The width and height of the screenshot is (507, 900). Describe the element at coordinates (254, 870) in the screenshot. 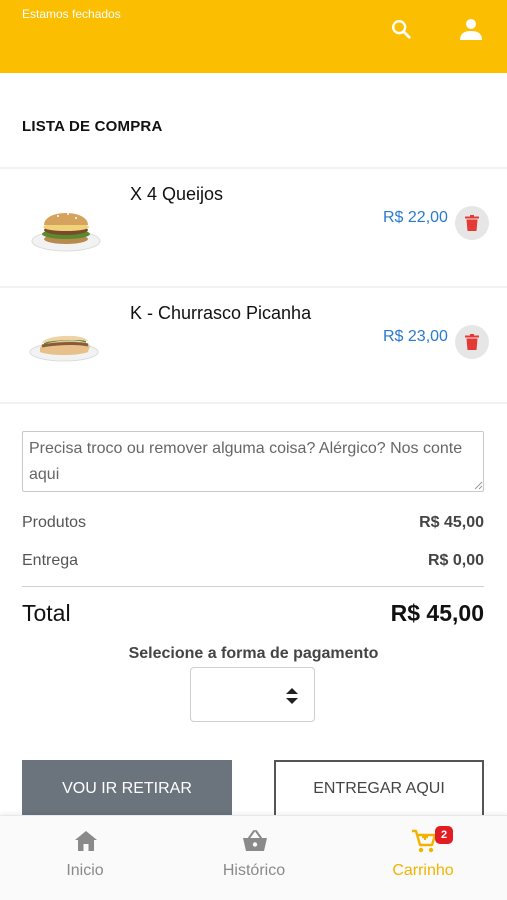

I see `nav-label: Histórico` at that location.